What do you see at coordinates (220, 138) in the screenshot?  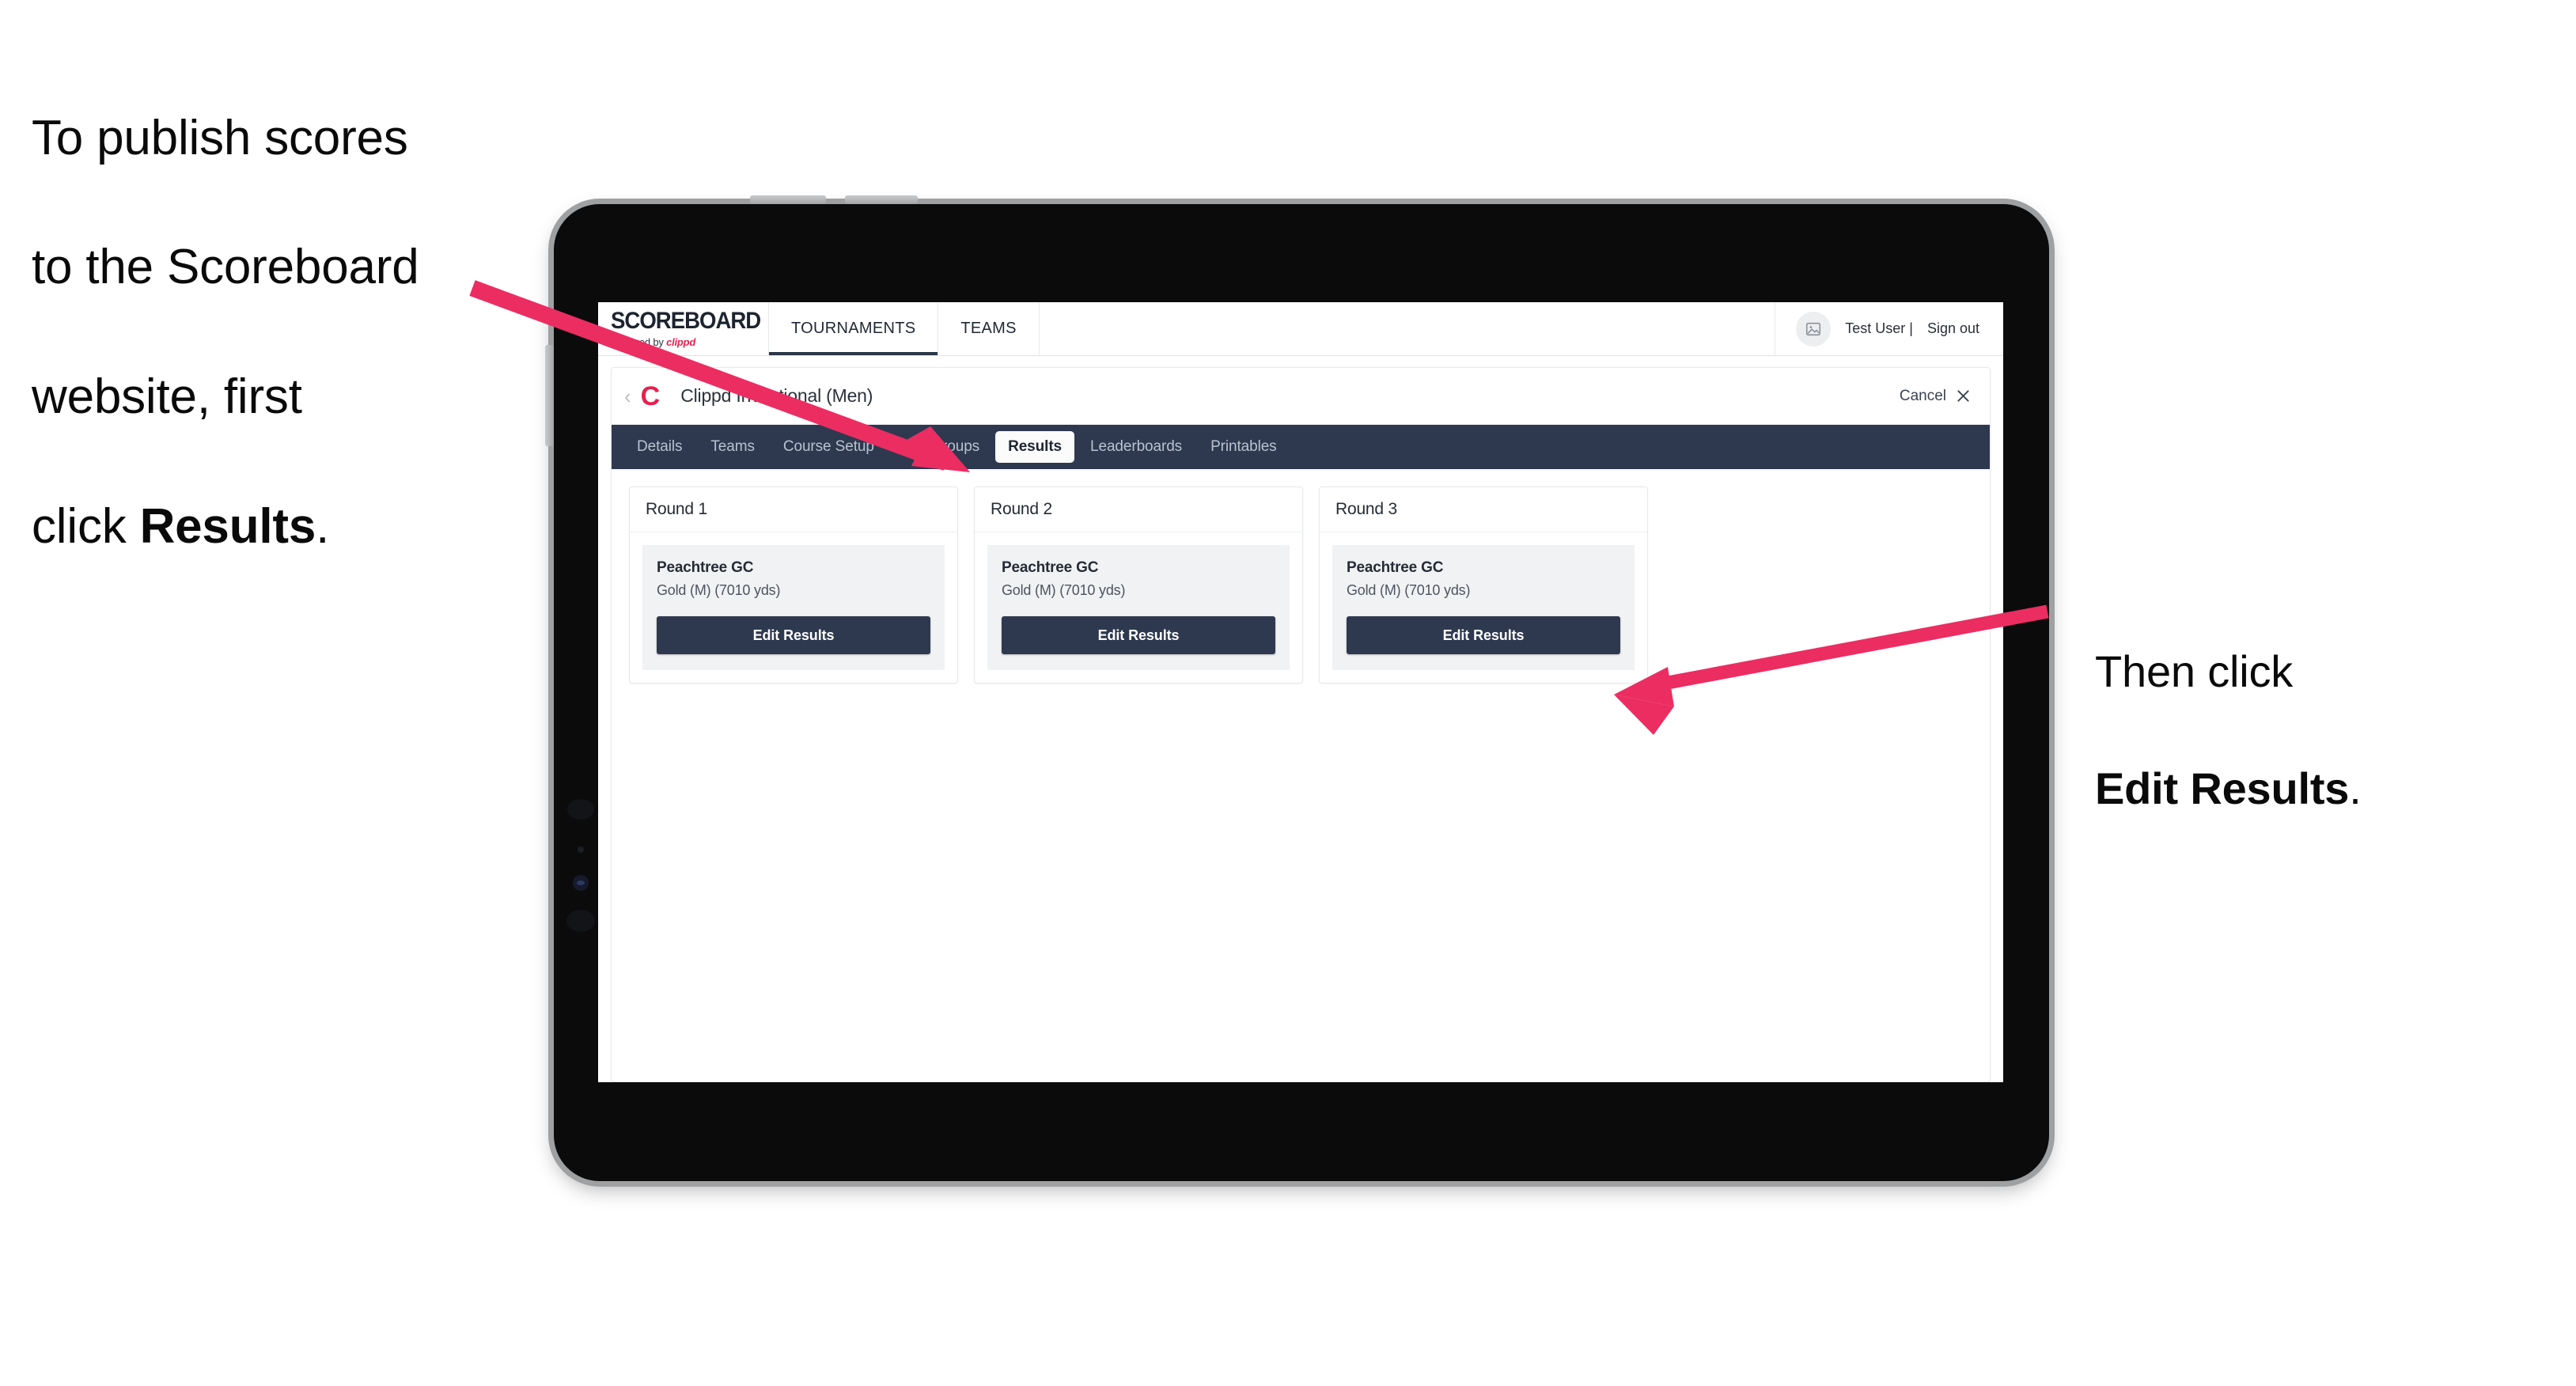 I see `annotation-left-line1: To publish scores` at bounding box center [220, 138].